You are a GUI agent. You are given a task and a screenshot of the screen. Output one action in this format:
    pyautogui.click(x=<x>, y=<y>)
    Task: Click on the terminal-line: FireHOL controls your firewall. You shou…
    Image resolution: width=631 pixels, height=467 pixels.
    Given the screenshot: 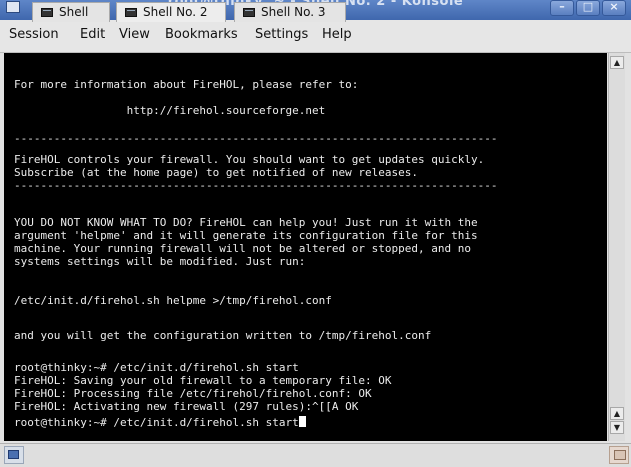 What is the action you would take?
    pyautogui.click(x=249, y=159)
    